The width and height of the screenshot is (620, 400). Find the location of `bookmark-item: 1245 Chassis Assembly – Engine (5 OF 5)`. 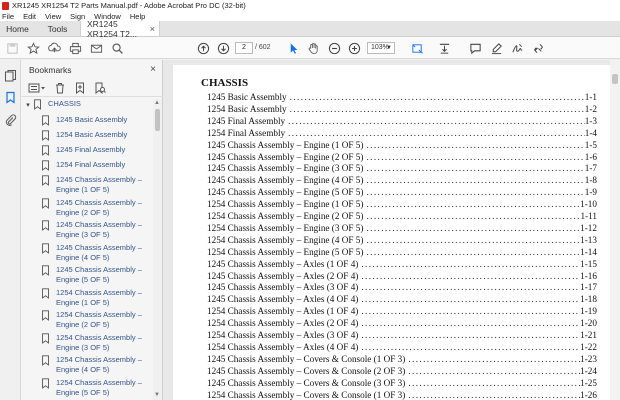

bookmark-item: 1245 Chassis Assembly – Engine (5 OF 5) is located at coordinates (87, 275).